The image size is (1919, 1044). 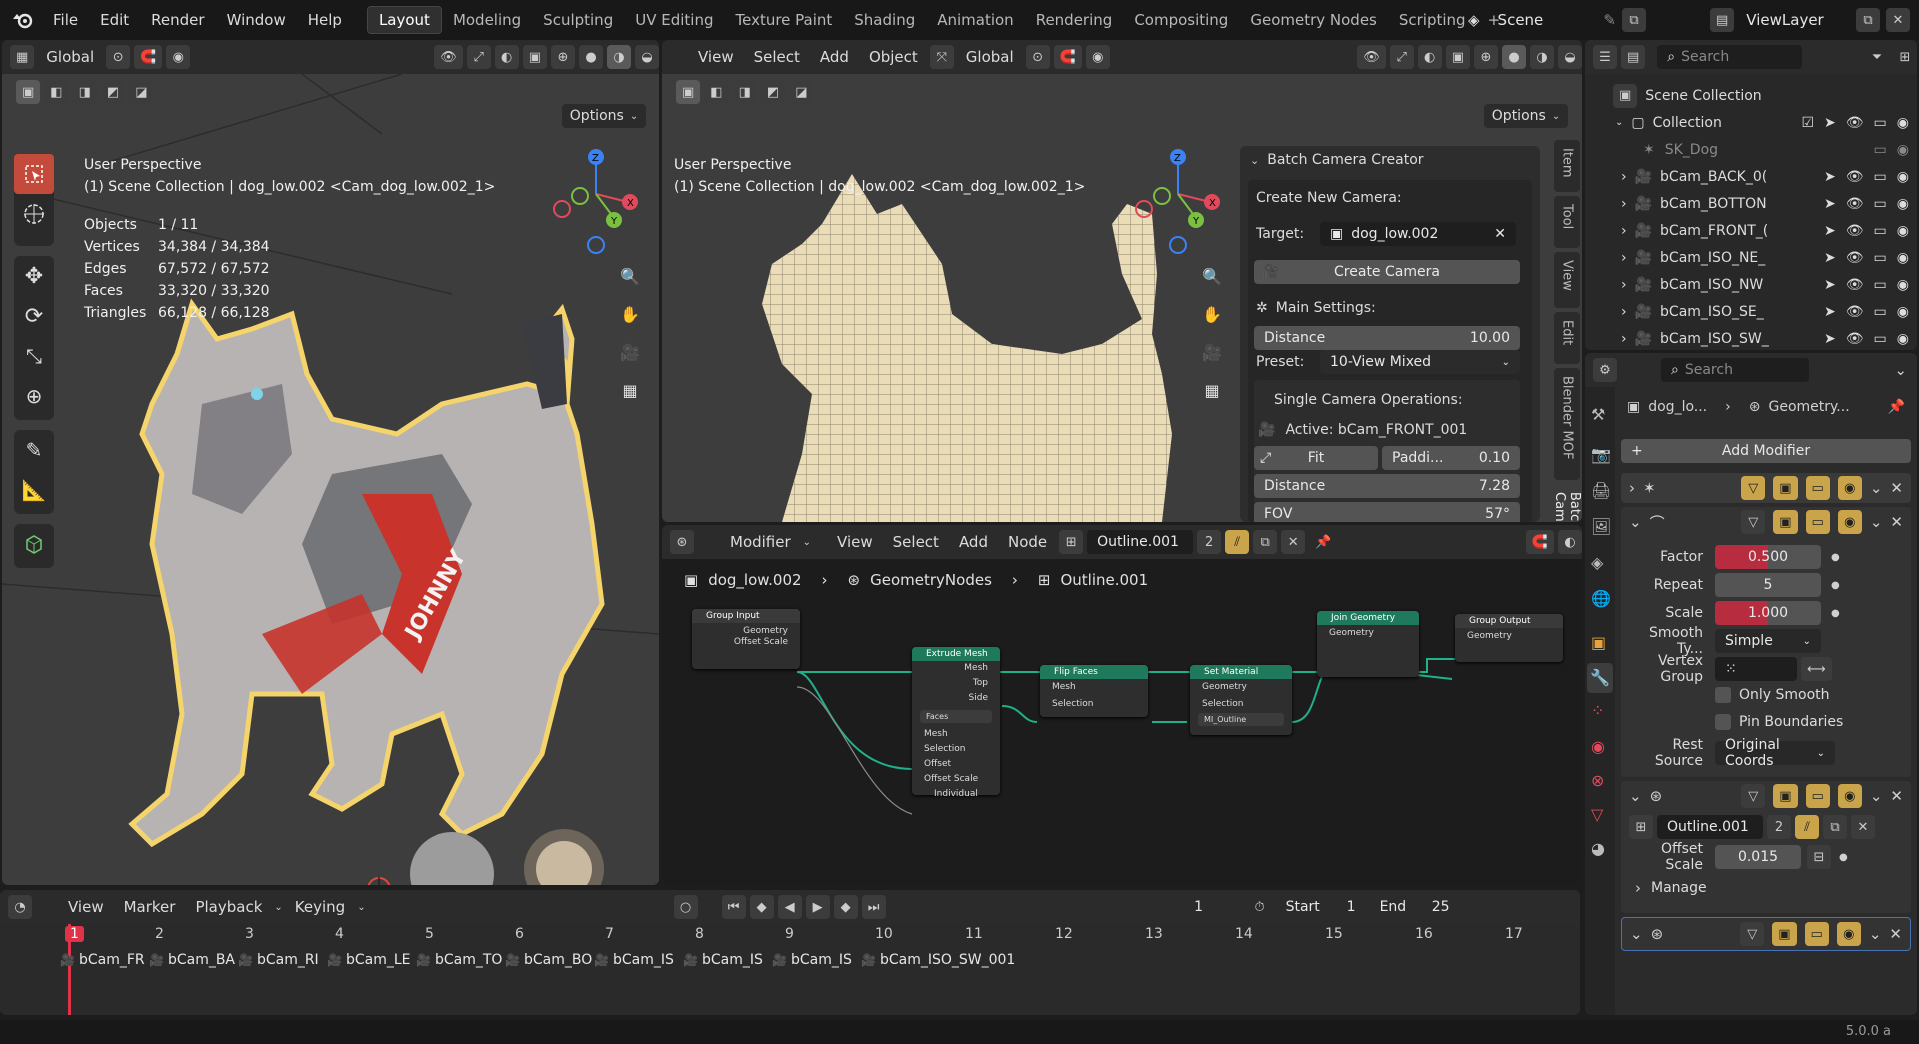 What do you see at coordinates (1598, 848) in the screenshot?
I see `material-tab-icon: ◕` at bounding box center [1598, 848].